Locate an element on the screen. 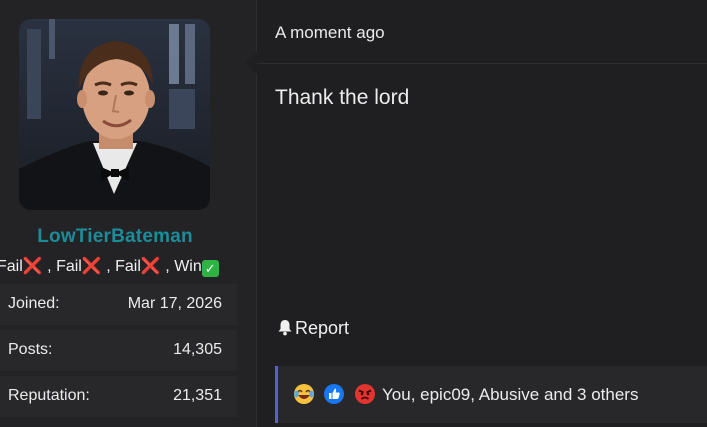 Image resolution: width=707 pixels, height=427 pixels. stat-reputation: Reputation: 21,351 is located at coordinates (118, 396).